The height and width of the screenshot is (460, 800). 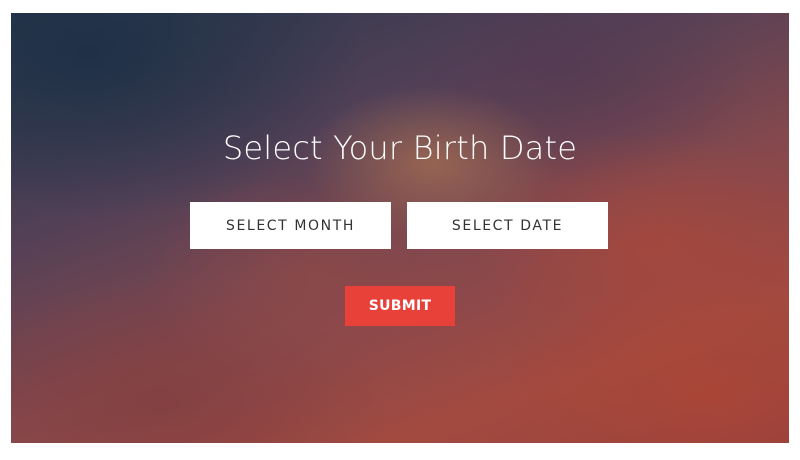 I want to click on select-month-label: SELECT MONTH, so click(x=290, y=225).